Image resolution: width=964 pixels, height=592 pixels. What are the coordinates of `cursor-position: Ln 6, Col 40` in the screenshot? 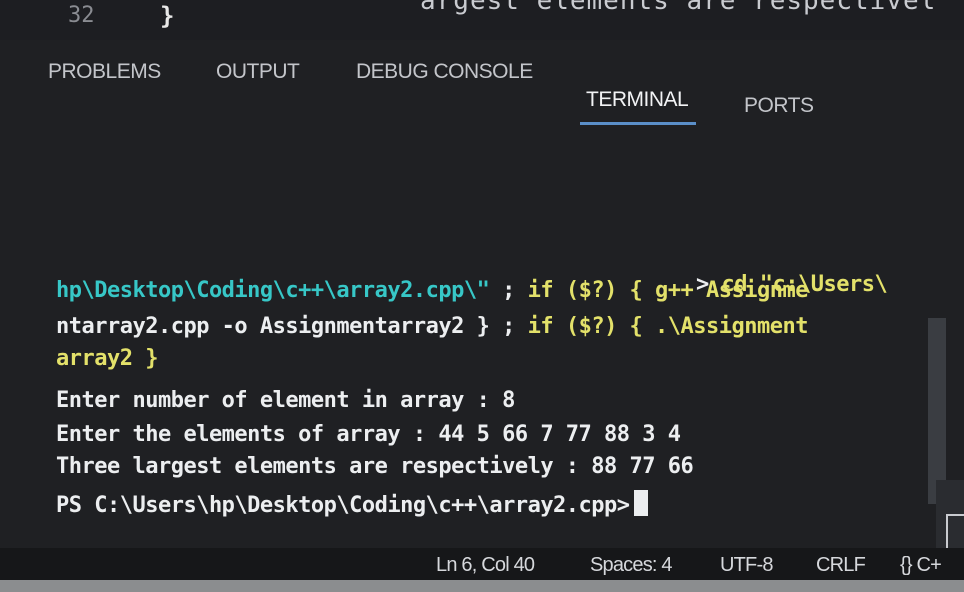 It's located at (485, 565).